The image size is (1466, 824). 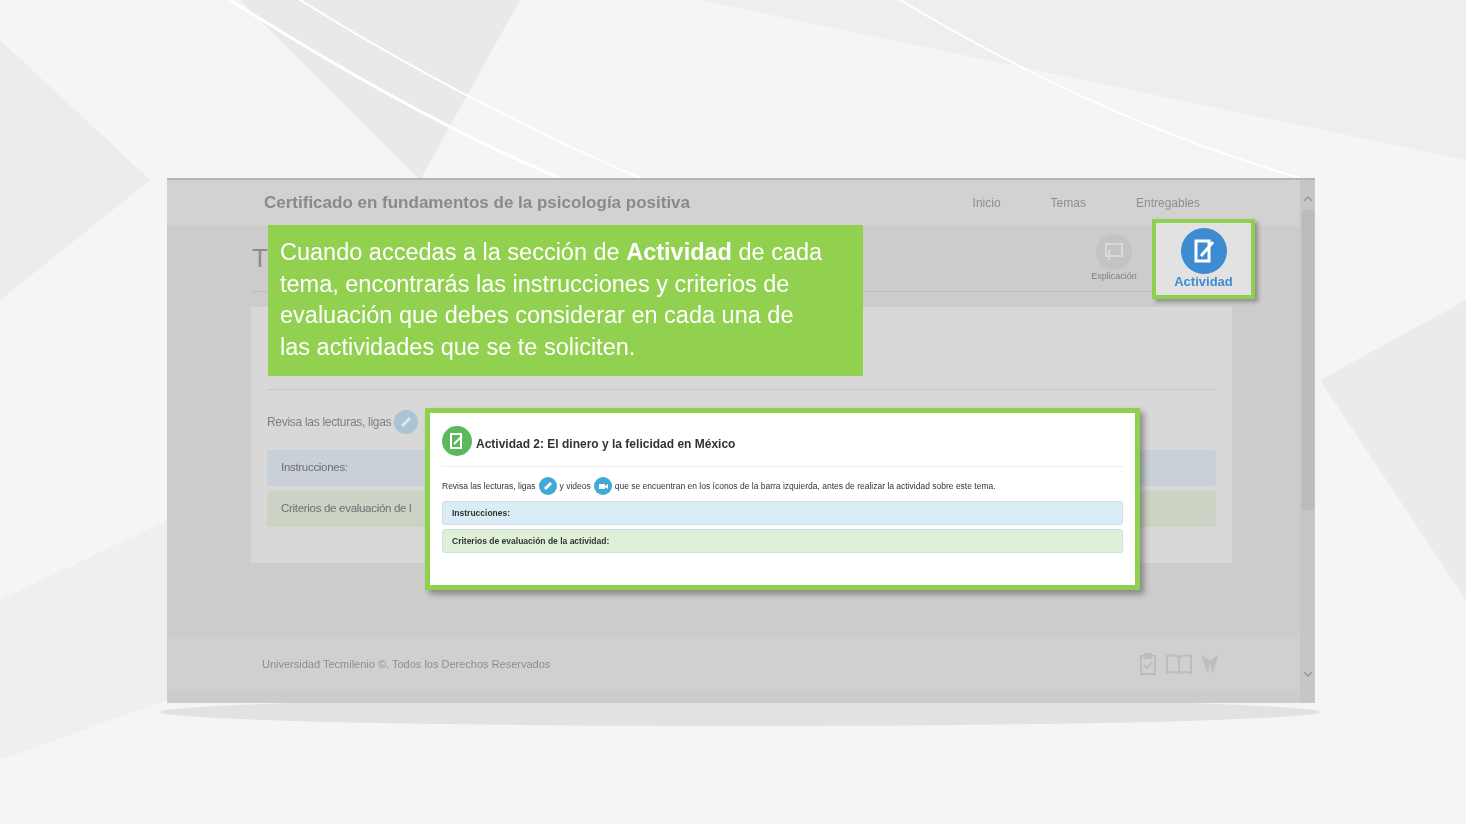 I want to click on scroll-down-icon, so click(x=1307, y=674).